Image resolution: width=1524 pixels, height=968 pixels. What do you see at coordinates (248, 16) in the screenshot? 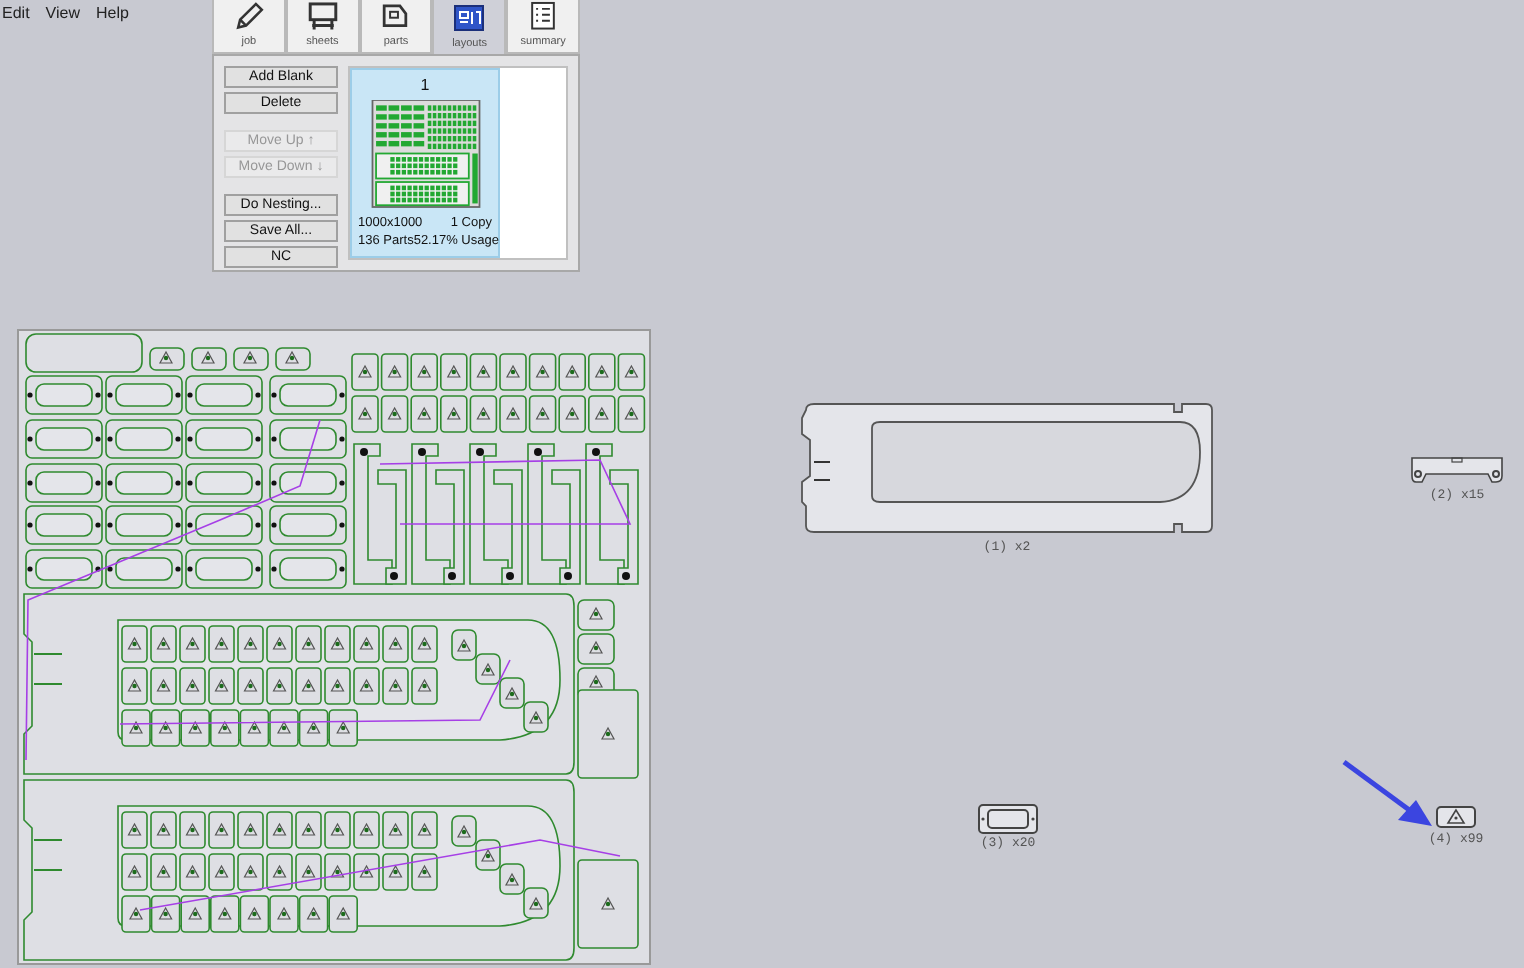
I see `pencil-icon` at bounding box center [248, 16].